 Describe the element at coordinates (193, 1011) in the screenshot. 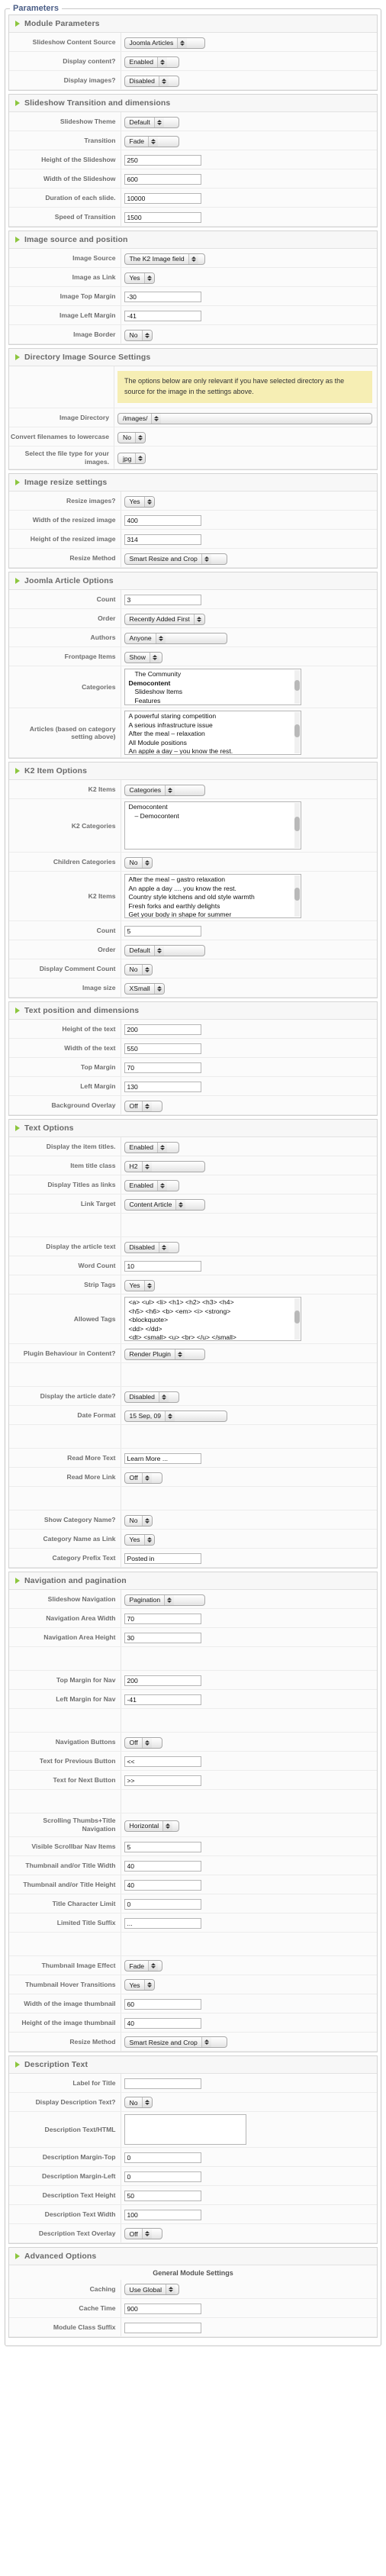

I see `panel-header-text-position-and-dimensions: Text position and dimensions` at that location.